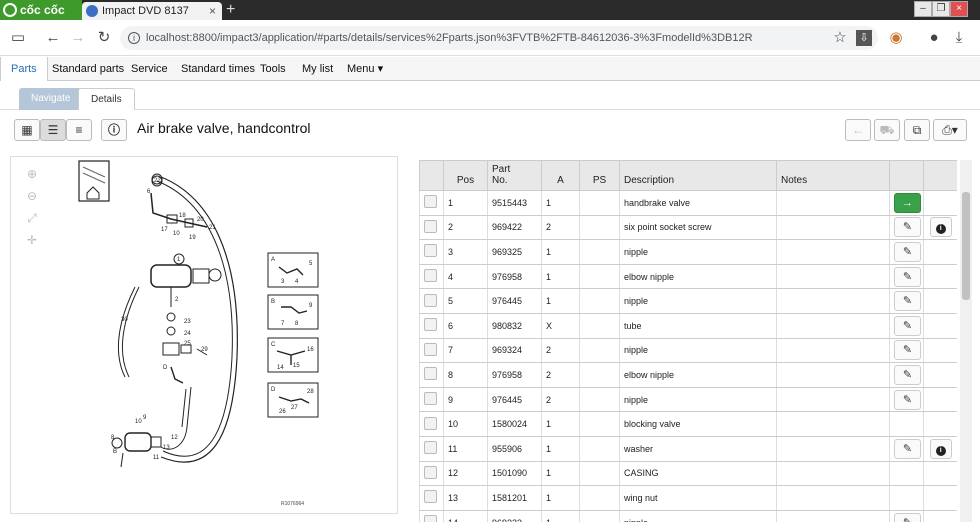 Image resolution: width=980 pixels, height=522 pixels. What do you see at coordinates (959, 38) in the screenshot?
I see `downloads-icon: ⤓` at bounding box center [959, 38].